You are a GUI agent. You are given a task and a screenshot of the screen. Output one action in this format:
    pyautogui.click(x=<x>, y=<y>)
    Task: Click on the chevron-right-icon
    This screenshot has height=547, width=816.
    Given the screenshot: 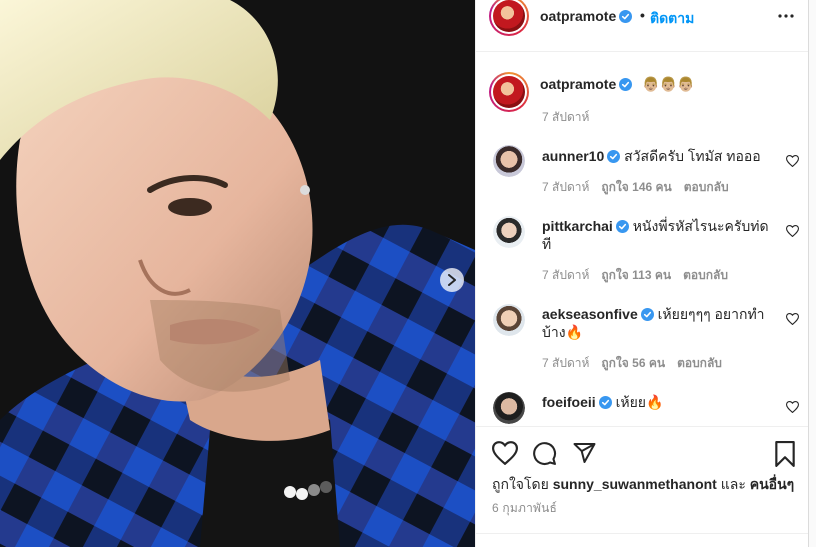 What is the action you would take?
    pyautogui.click(x=452, y=280)
    